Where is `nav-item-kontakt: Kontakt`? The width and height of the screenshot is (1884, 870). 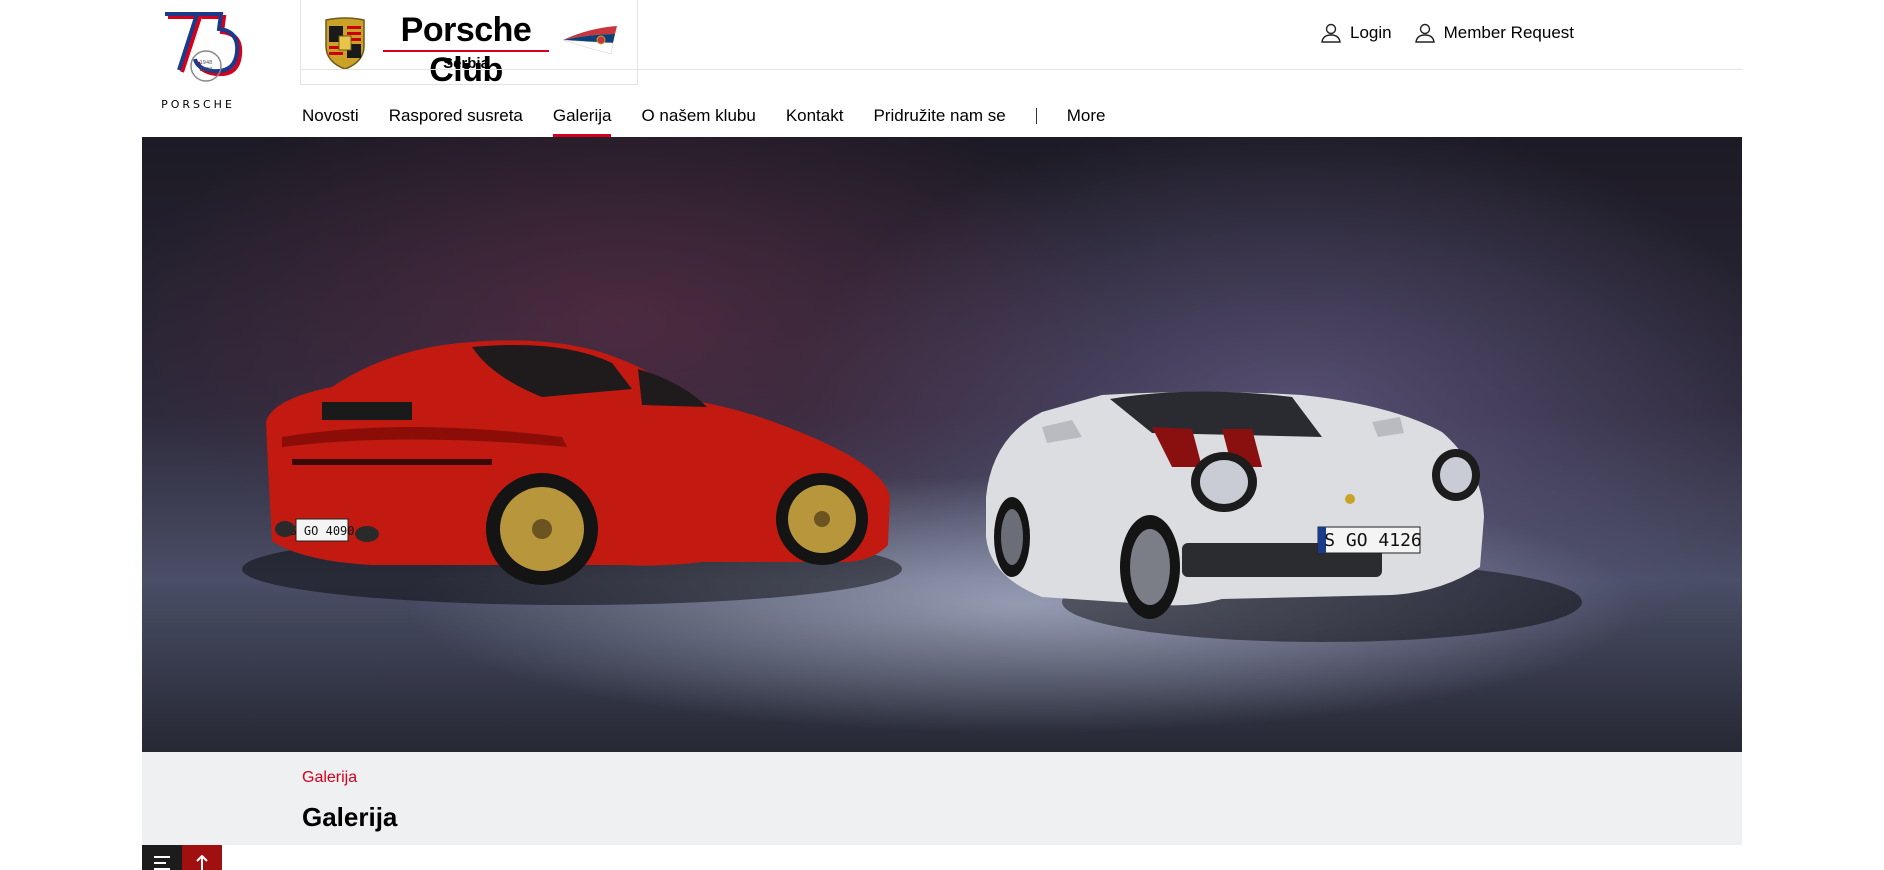
nav-item-kontakt: Kontakt is located at coordinates (815, 119).